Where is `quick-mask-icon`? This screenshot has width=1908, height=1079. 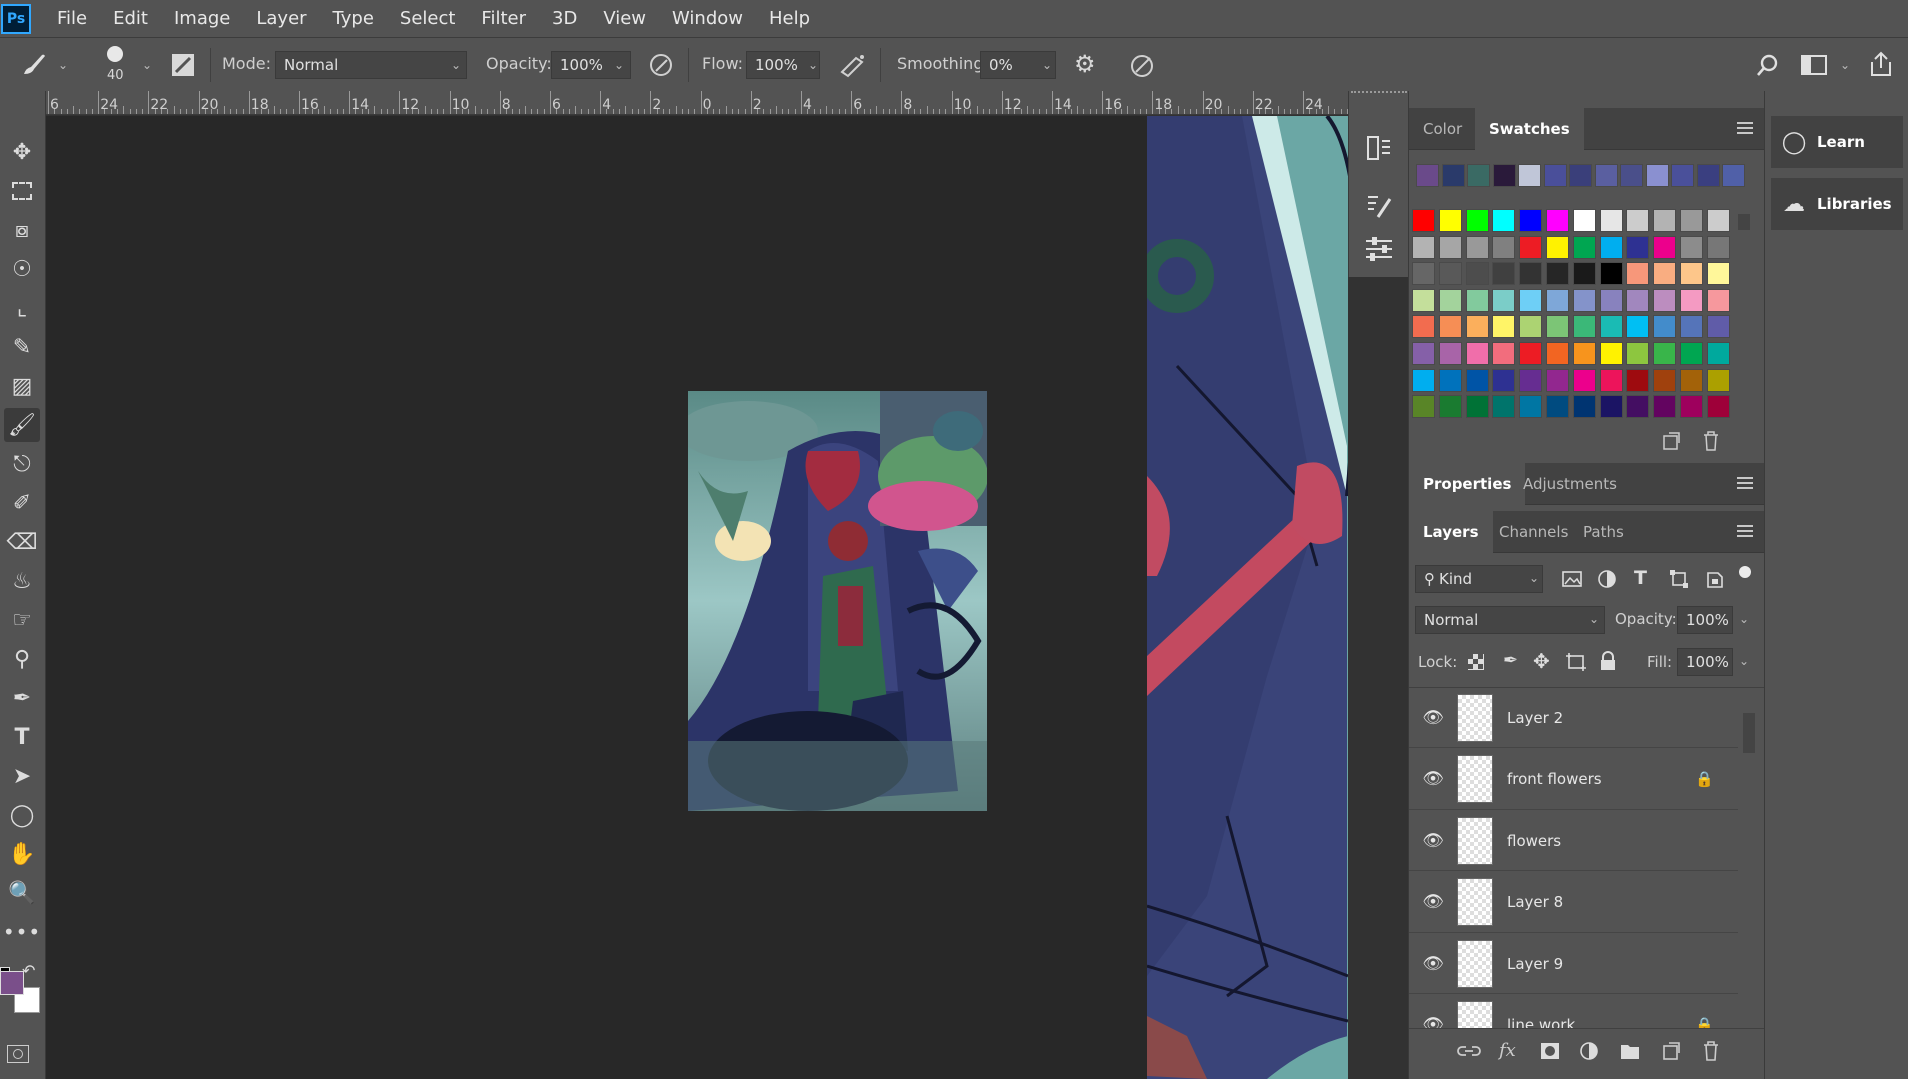
quick-mask-icon is located at coordinates (18, 1054).